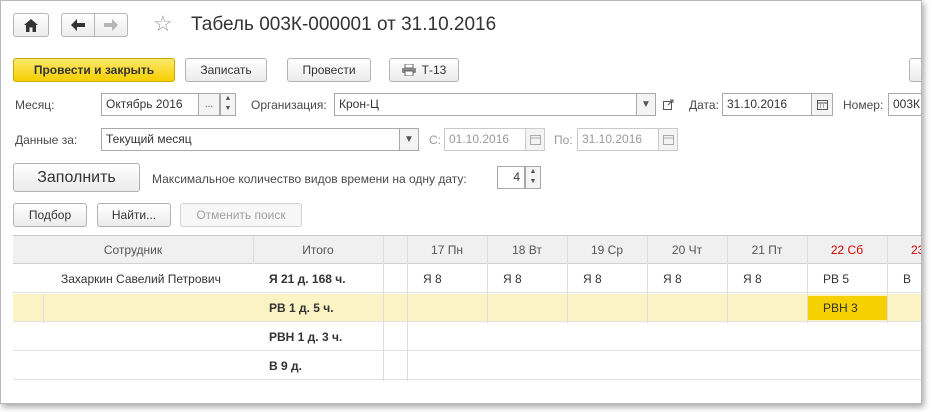 Image resolution: width=932 pixels, height=412 pixels. I want to click on col-header-day-weekend: 23, so click(904, 250).